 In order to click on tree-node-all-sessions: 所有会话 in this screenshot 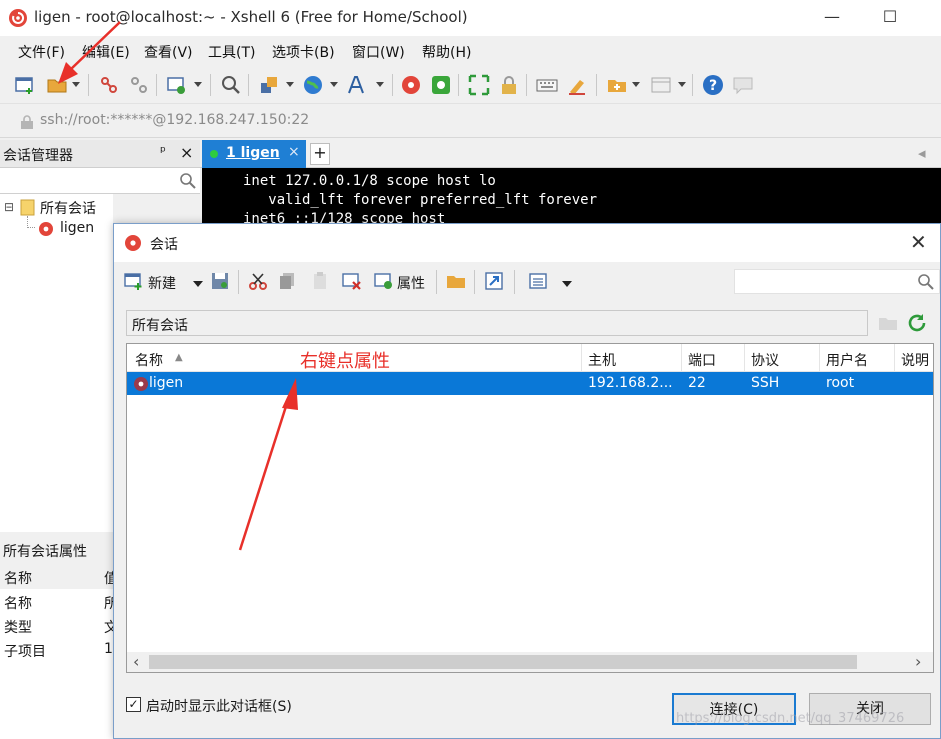, I will do `click(68, 208)`.